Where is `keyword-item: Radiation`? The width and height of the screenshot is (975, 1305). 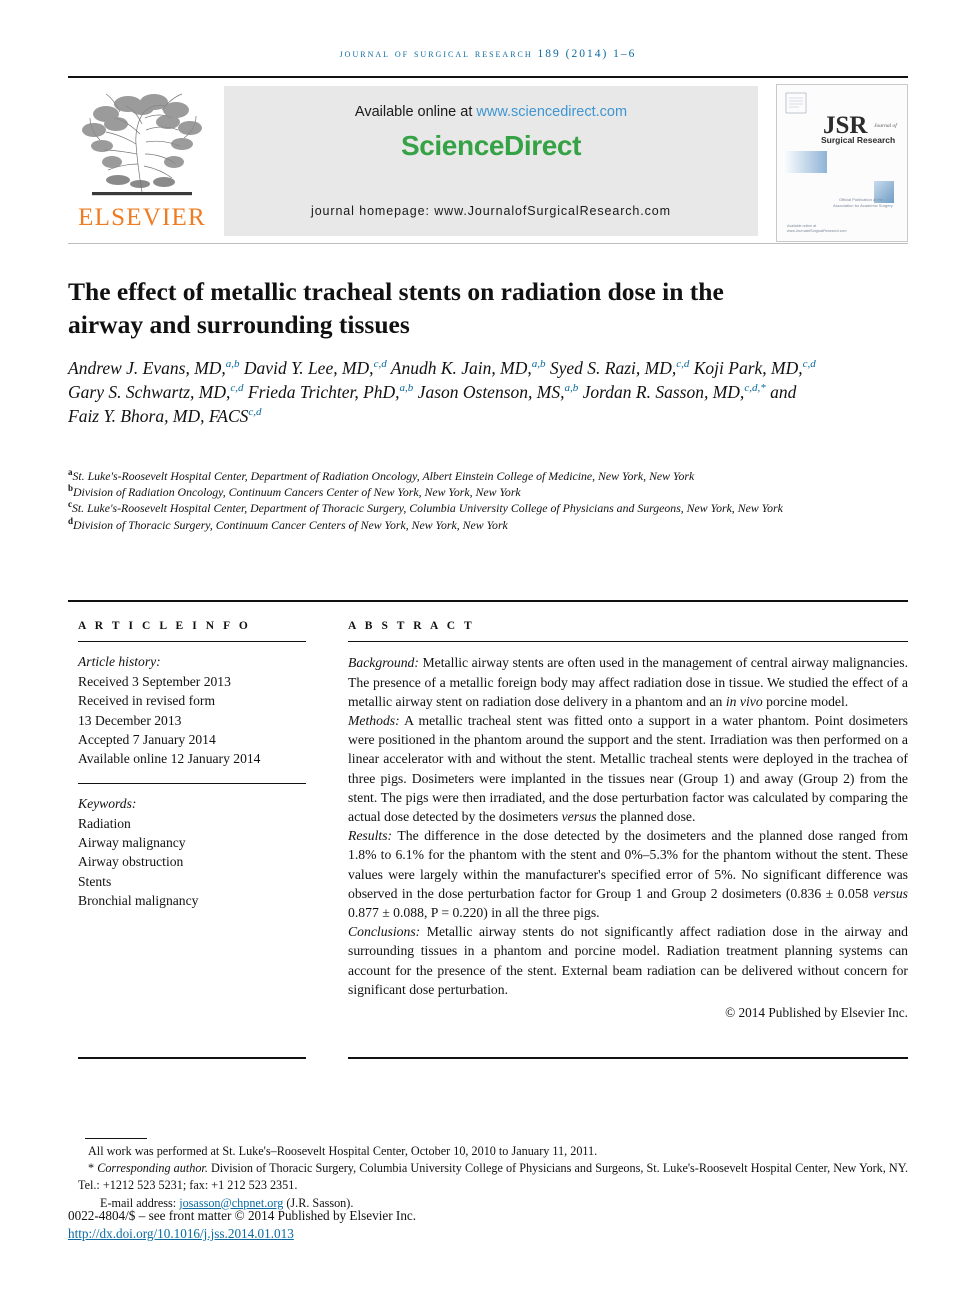
keyword-item: Radiation is located at coordinates (104, 823).